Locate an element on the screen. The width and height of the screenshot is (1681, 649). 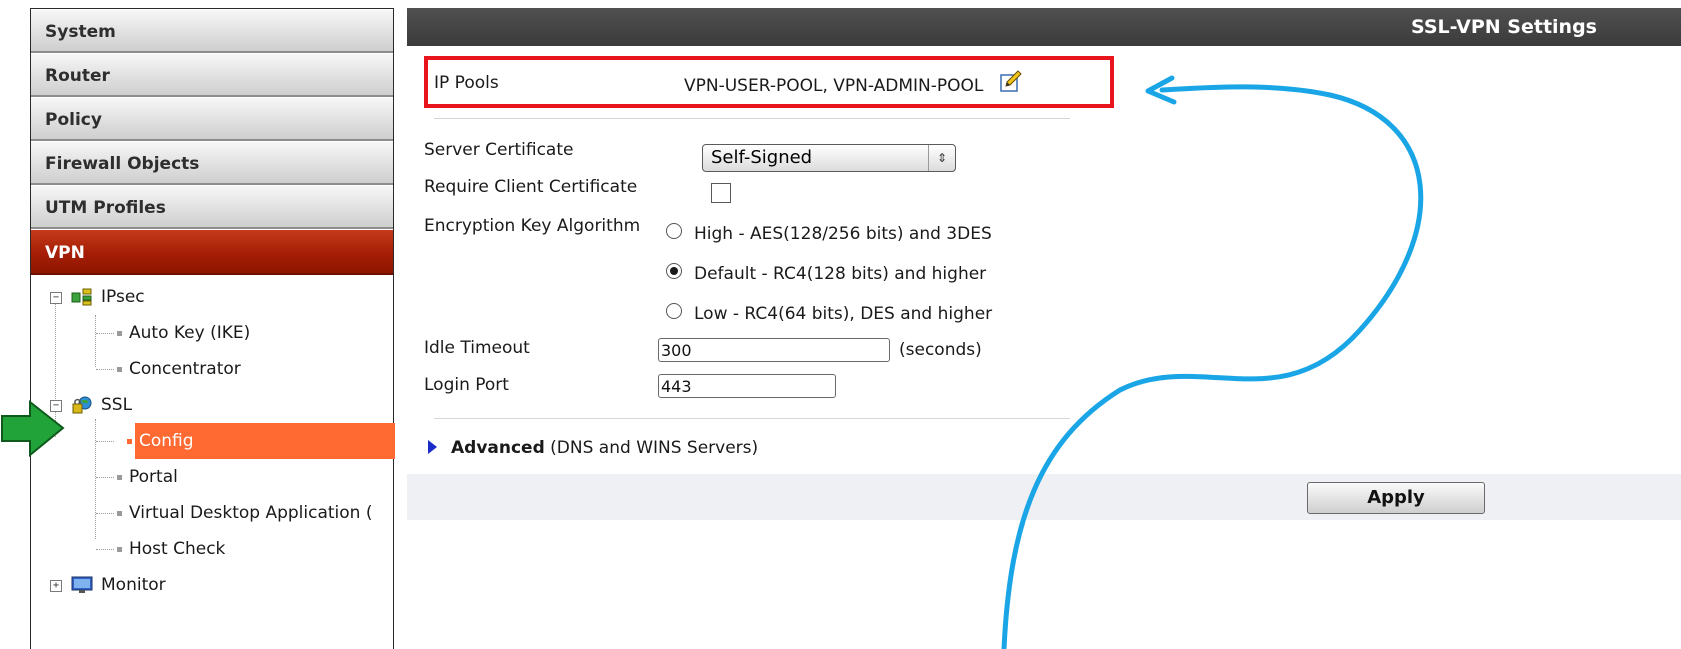
menu-vpn: VPN is located at coordinates (212, 252).